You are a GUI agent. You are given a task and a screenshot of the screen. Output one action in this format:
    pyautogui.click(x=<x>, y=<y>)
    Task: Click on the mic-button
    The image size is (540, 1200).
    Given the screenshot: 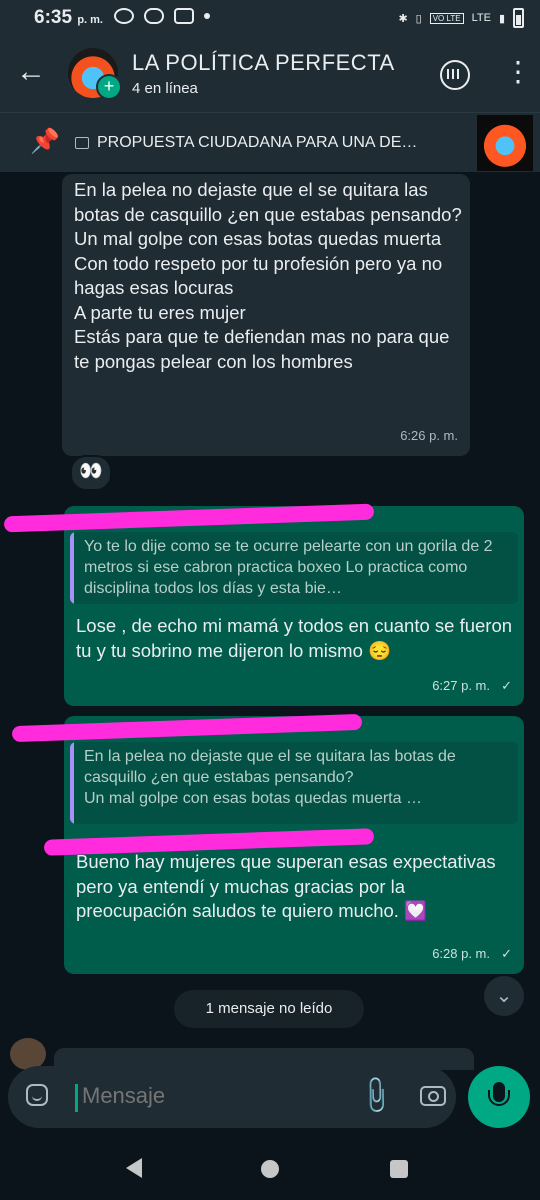 What is the action you would take?
    pyautogui.click(x=499, y=1097)
    